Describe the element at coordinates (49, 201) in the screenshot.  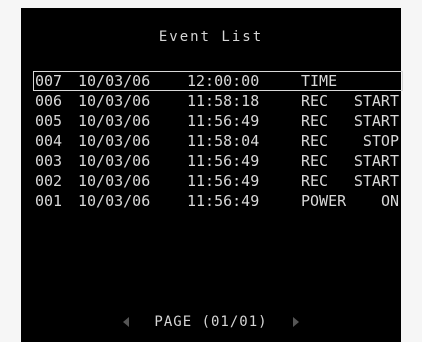
I see `event-number: 001` at that location.